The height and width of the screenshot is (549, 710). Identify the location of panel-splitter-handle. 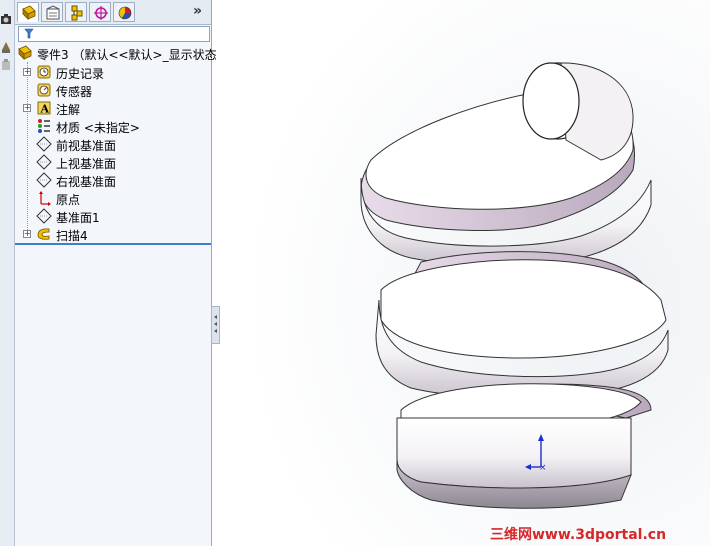
(215, 325).